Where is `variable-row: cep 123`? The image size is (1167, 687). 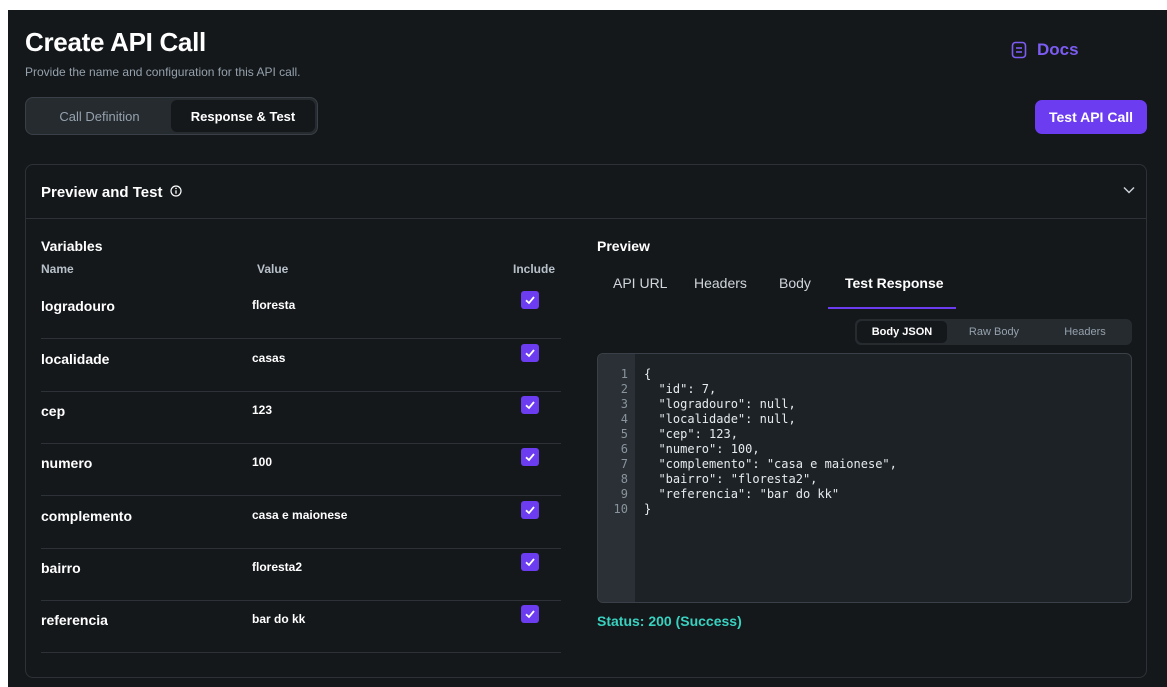 variable-row: cep 123 is located at coordinates (301, 418).